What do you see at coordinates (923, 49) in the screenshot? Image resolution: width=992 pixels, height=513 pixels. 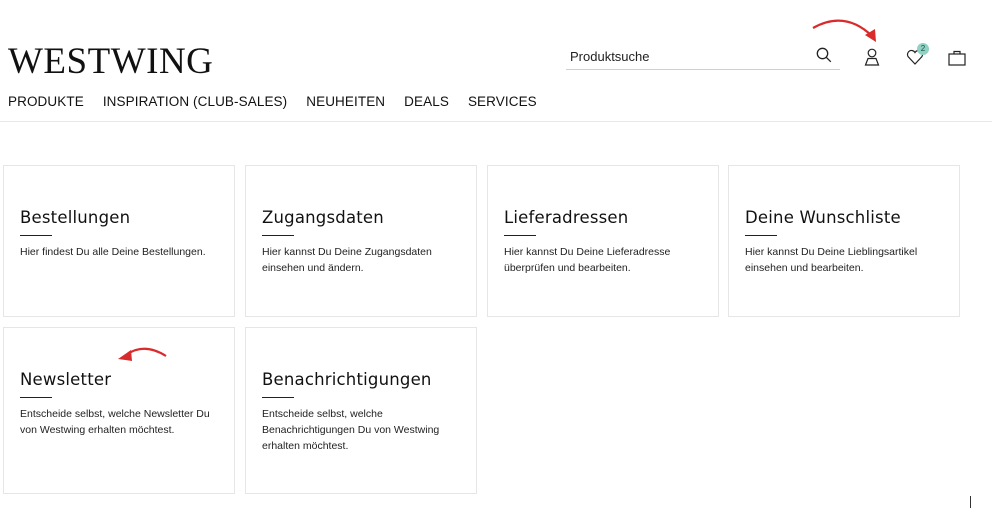 I see `wishlist-count-badge: 2` at bounding box center [923, 49].